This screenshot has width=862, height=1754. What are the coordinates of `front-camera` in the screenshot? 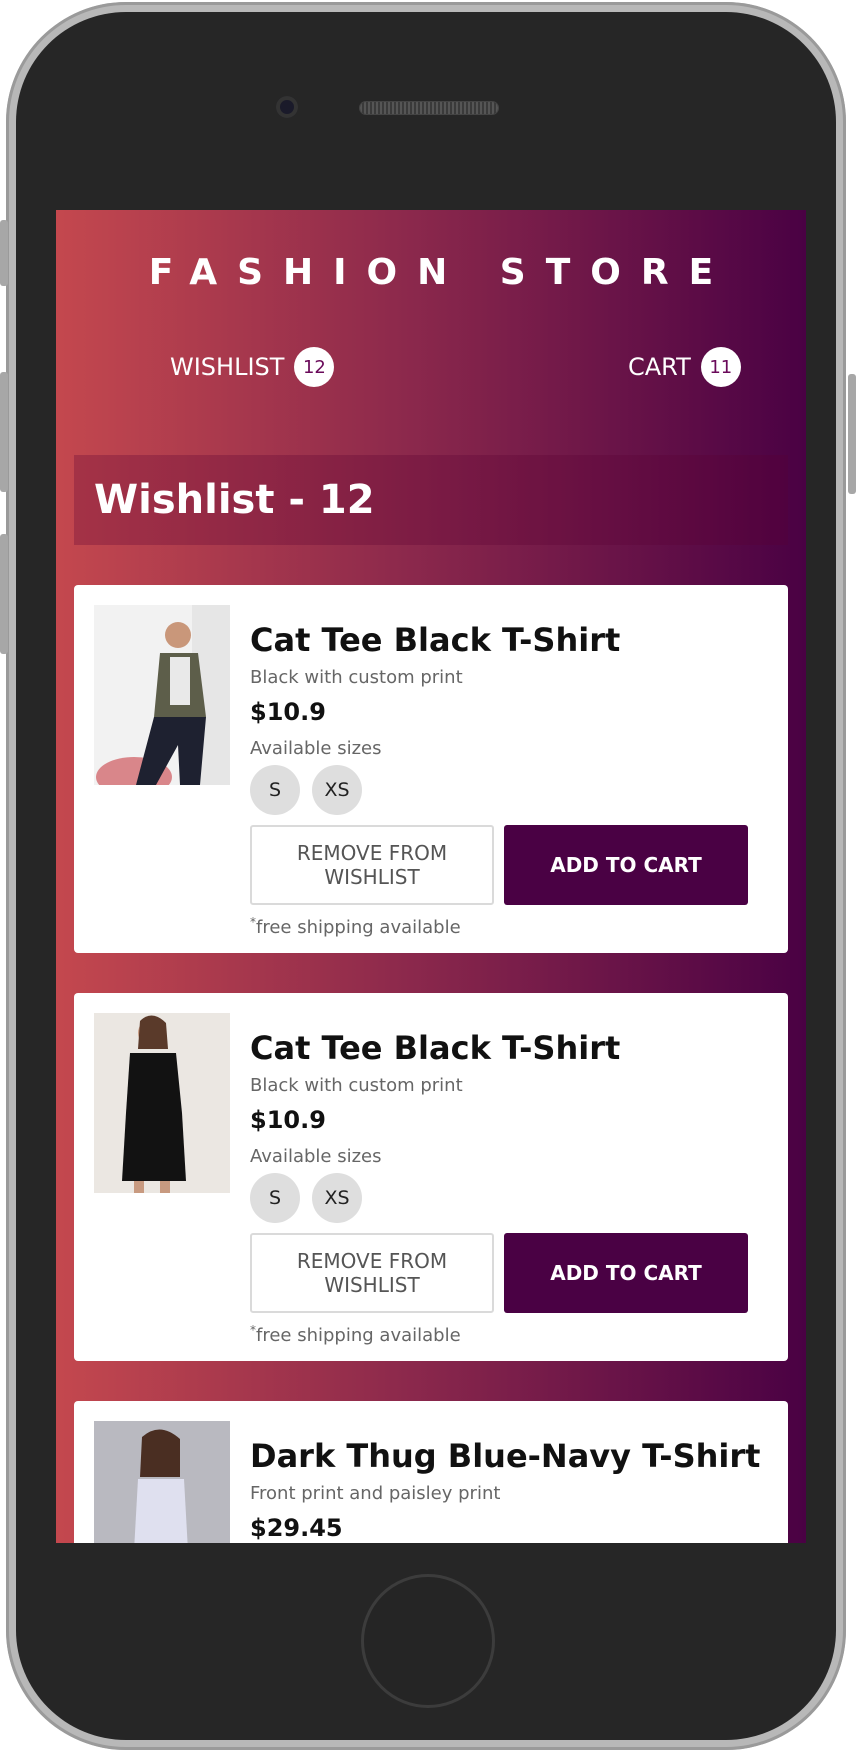 It's located at (287, 107).